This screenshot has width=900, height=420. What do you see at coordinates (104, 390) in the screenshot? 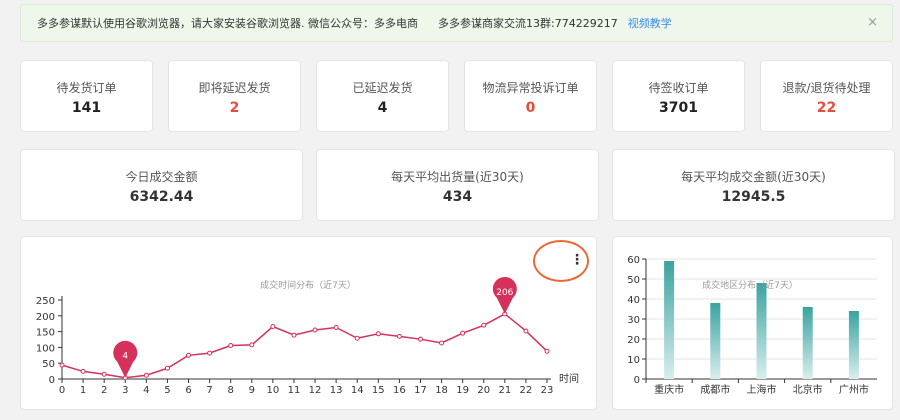
I see `x-tick-label: 2` at bounding box center [104, 390].